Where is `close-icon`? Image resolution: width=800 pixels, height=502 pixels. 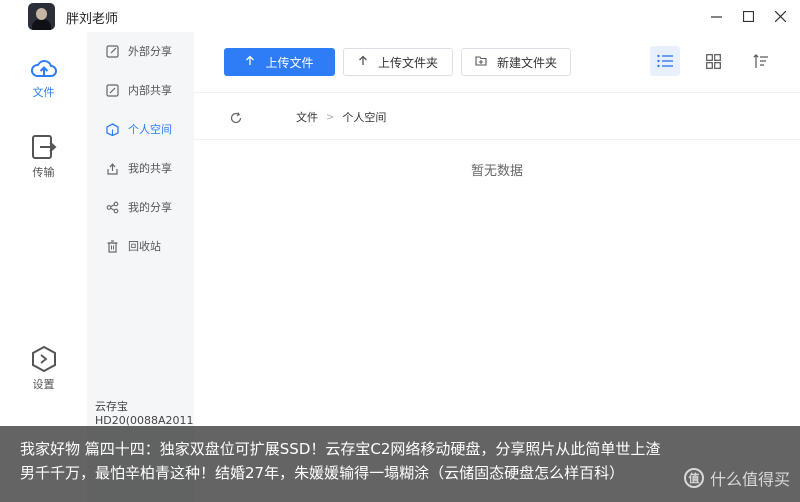 close-icon is located at coordinates (780, 16).